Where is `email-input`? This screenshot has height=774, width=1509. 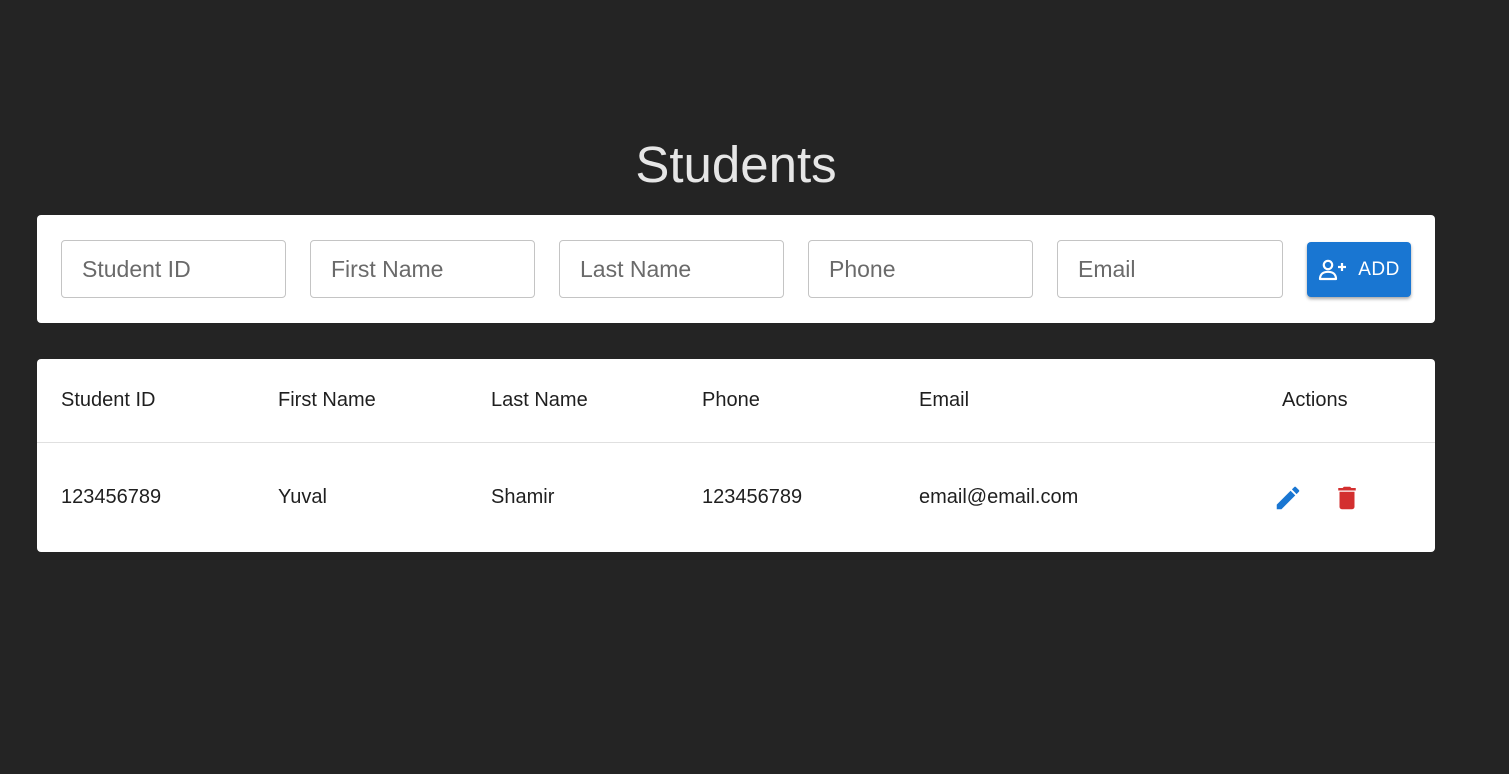 email-input is located at coordinates (1170, 269).